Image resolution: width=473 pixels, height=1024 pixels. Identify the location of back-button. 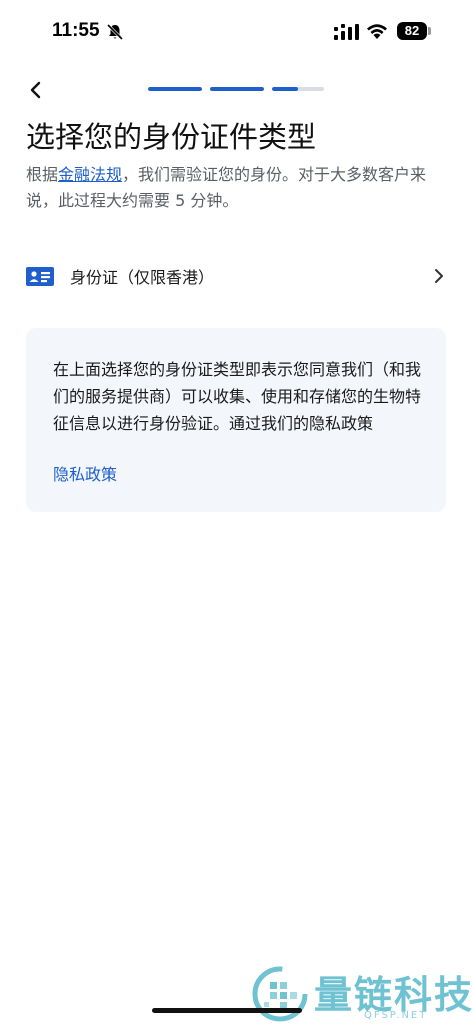
(36, 90).